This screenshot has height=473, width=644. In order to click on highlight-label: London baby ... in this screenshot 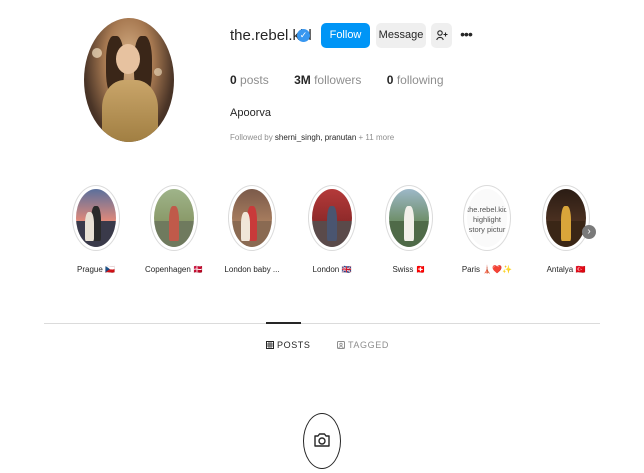, I will do `click(252, 269)`.